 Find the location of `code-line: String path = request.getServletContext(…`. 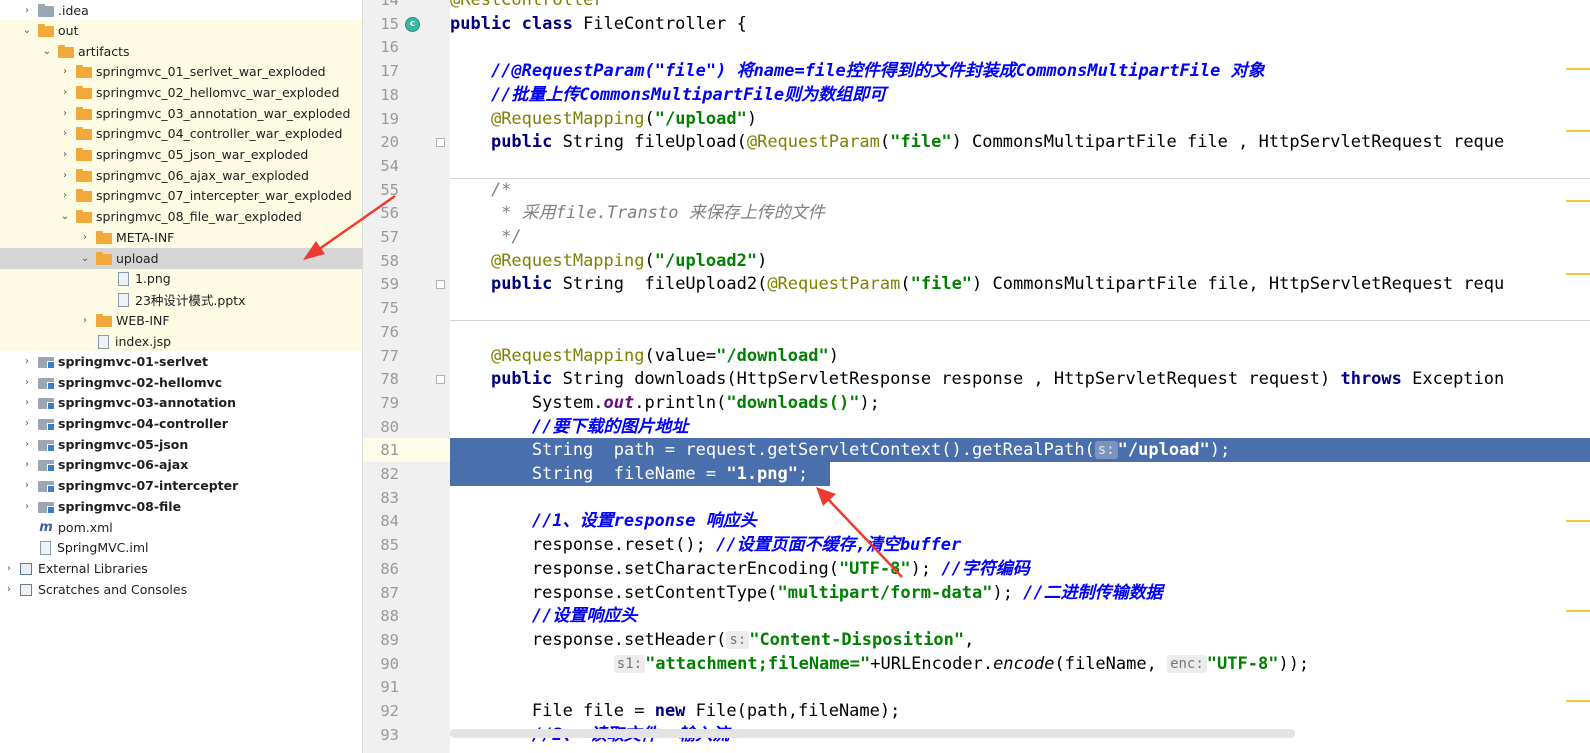

code-line: String path = request.getServletContext(… is located at coordinates (1020, 450).